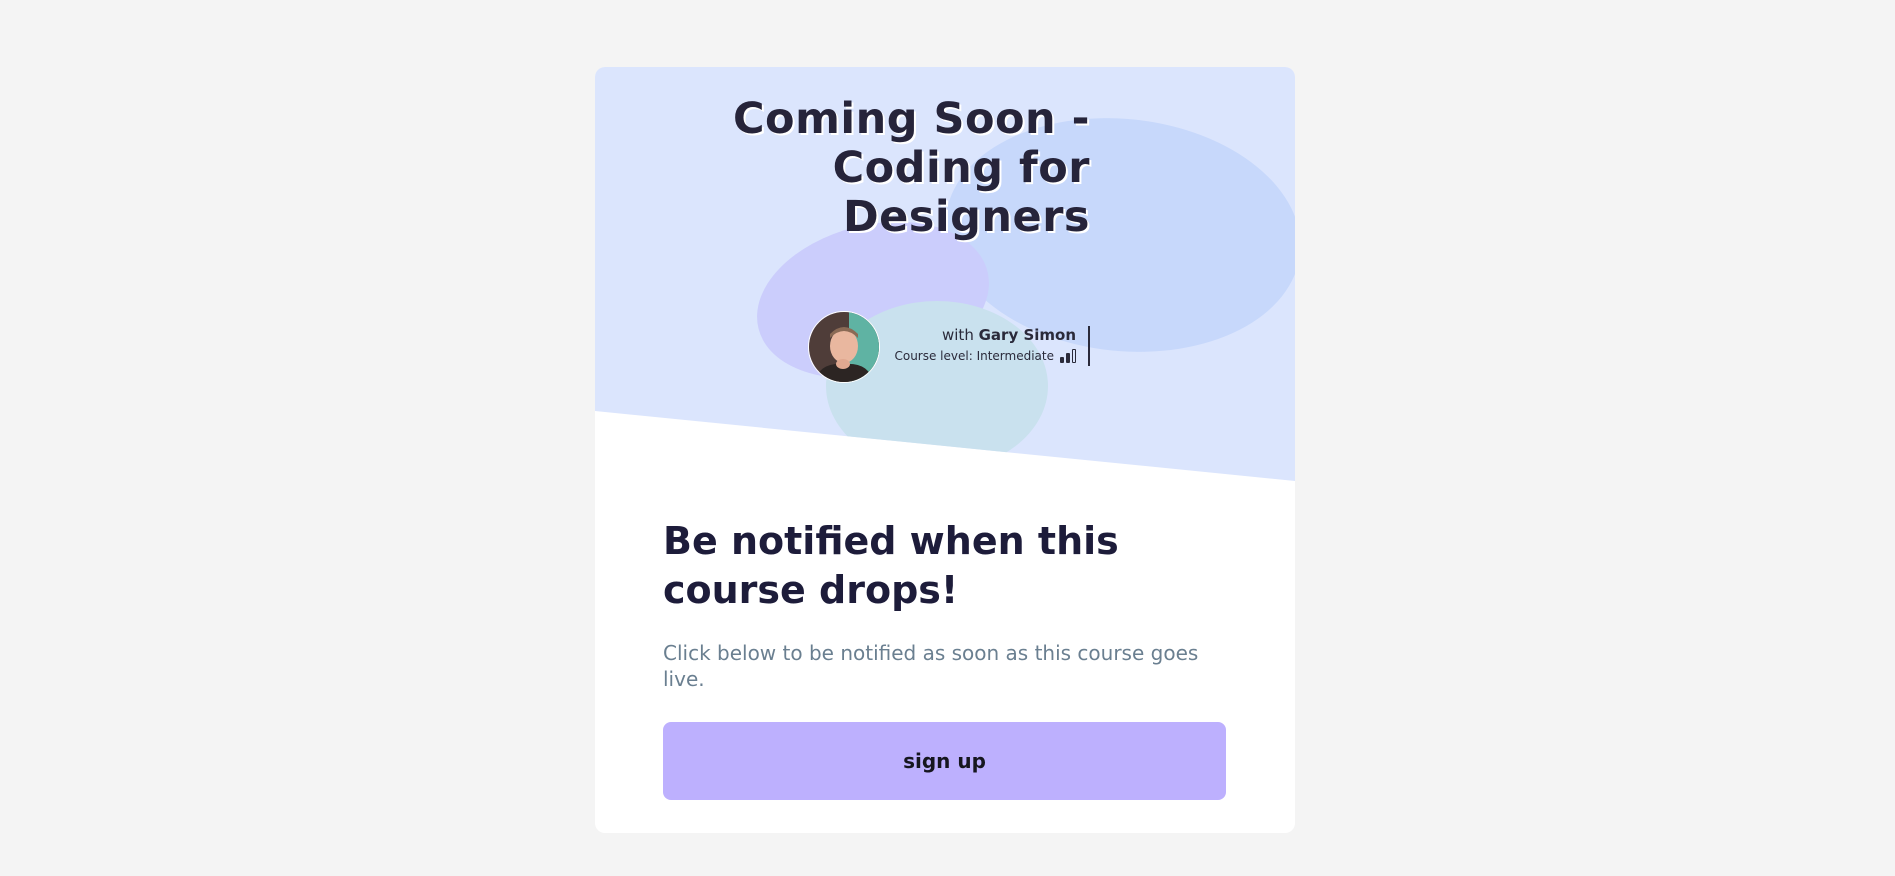 The height and width of the screenshot is (876, 1895). I want to click on avatar, so click(844, 347).